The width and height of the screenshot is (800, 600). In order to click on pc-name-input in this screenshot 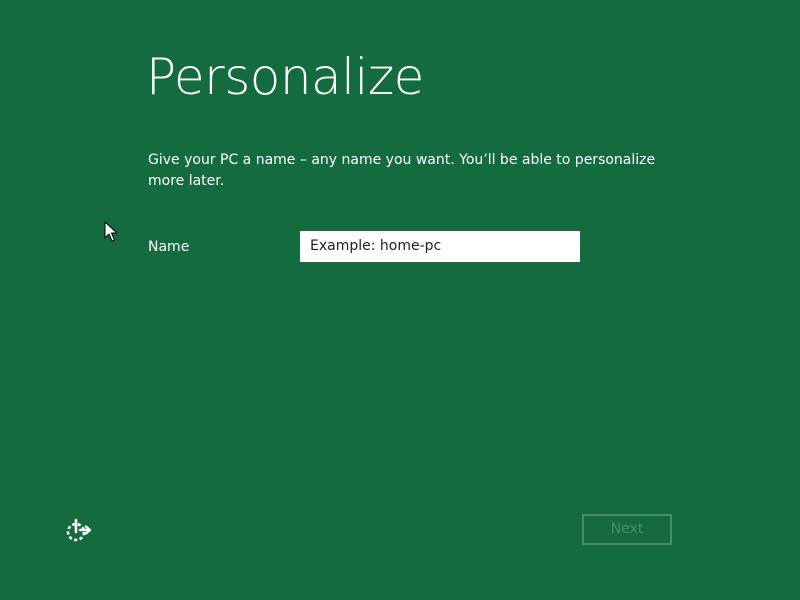, I will do `click(440, 246)`.